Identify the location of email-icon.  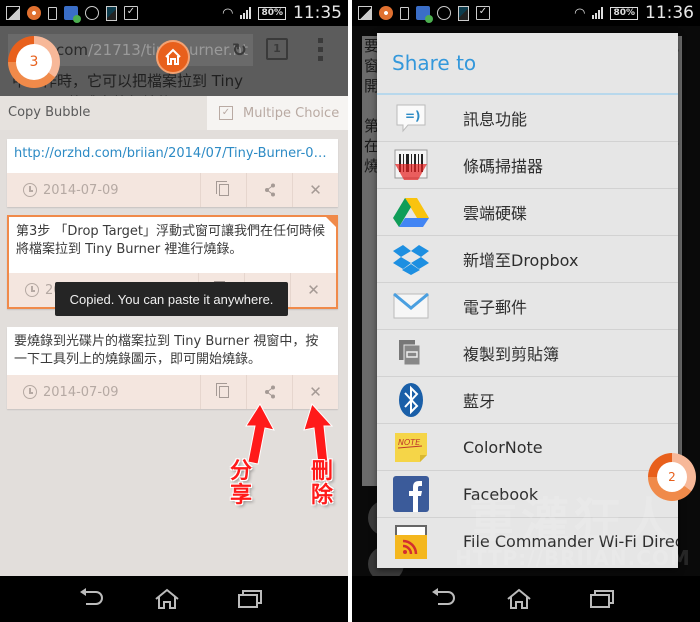
(411, 306).